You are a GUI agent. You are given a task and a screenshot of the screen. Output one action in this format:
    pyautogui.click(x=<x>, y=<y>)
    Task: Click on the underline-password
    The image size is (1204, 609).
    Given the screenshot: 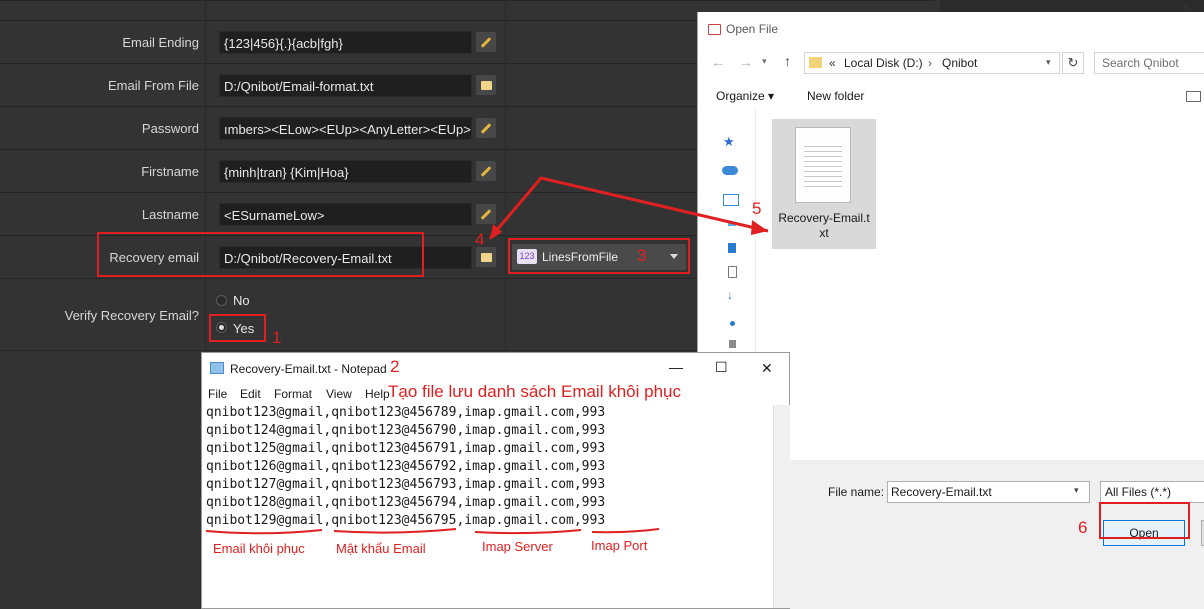 What is the action you would take?
    pyautogui.click(x=395, y=531)
    